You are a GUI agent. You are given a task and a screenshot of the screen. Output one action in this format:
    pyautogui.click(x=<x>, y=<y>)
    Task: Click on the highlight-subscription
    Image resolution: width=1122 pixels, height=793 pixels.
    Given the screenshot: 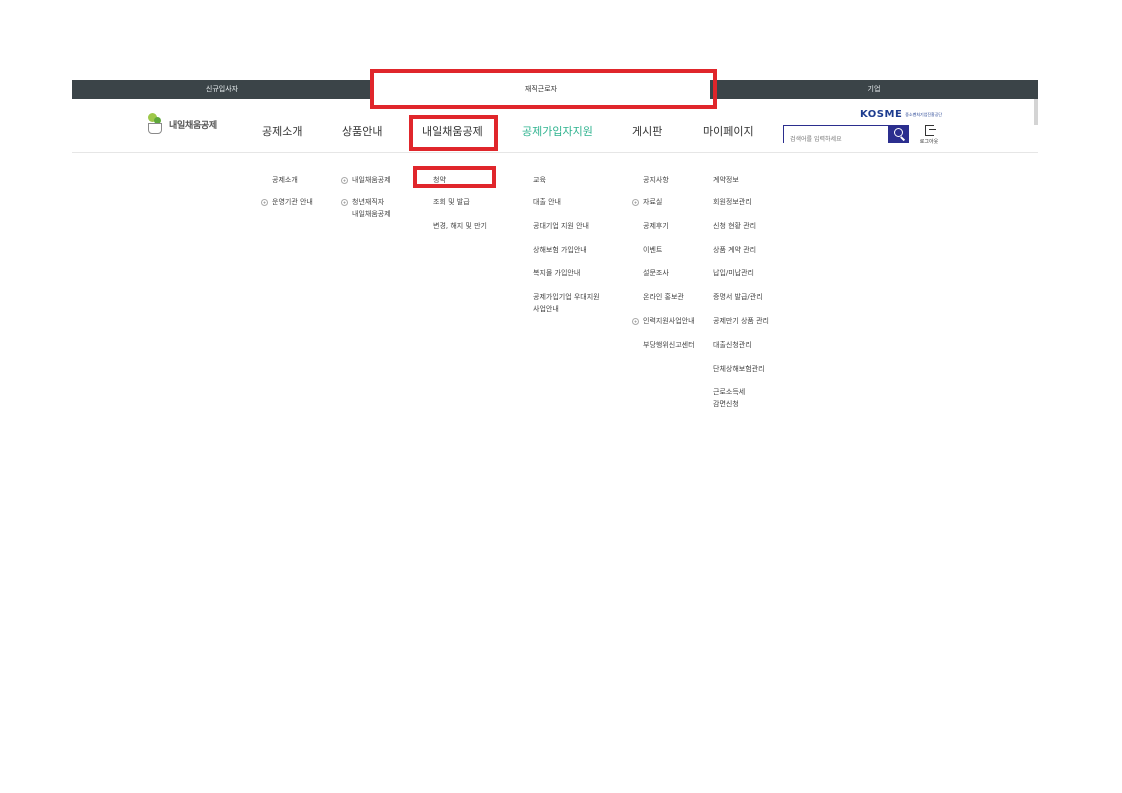 What is the action you would take?
    pyautogui.click(x=454, y=177)
    